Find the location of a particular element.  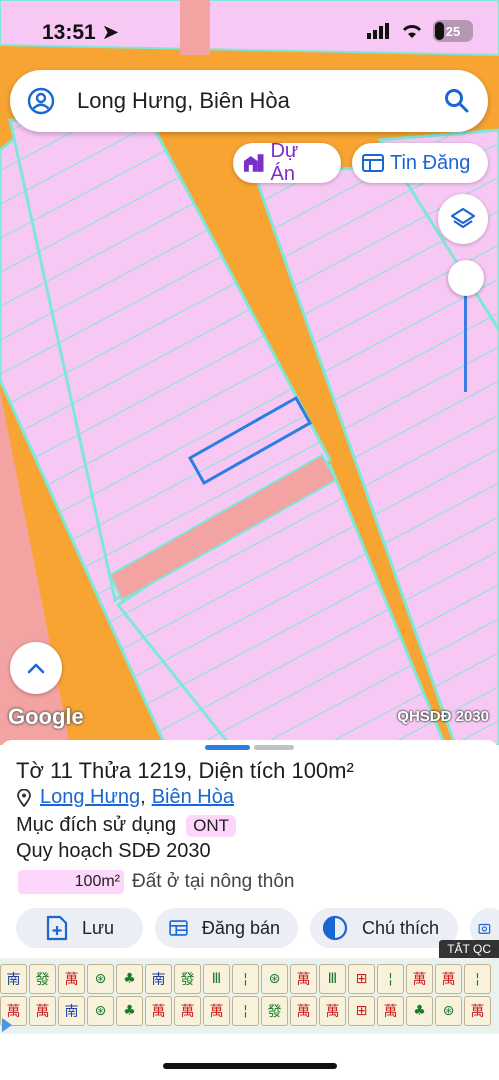

status-time: 13:51 ➤ is located at coordinates (80, 32).